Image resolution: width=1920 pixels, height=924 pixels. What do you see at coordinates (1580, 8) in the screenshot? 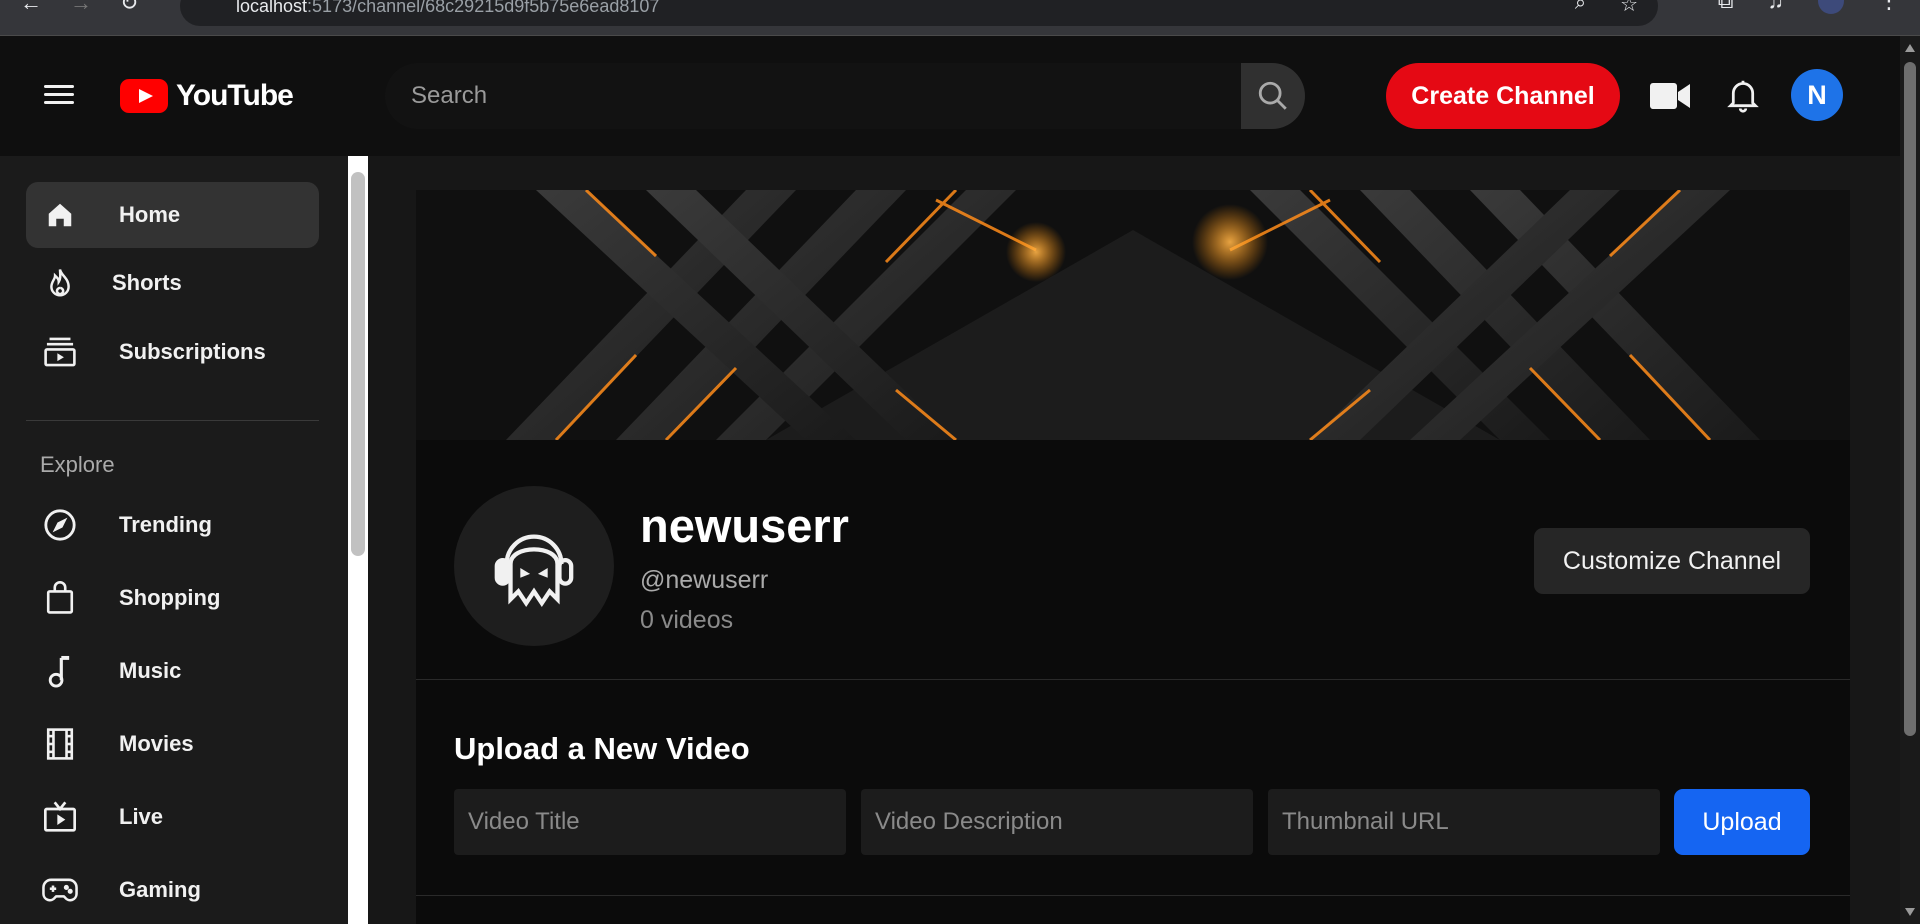
I see `zoom-icon: ⌕` at bounding box center [1580, 8].